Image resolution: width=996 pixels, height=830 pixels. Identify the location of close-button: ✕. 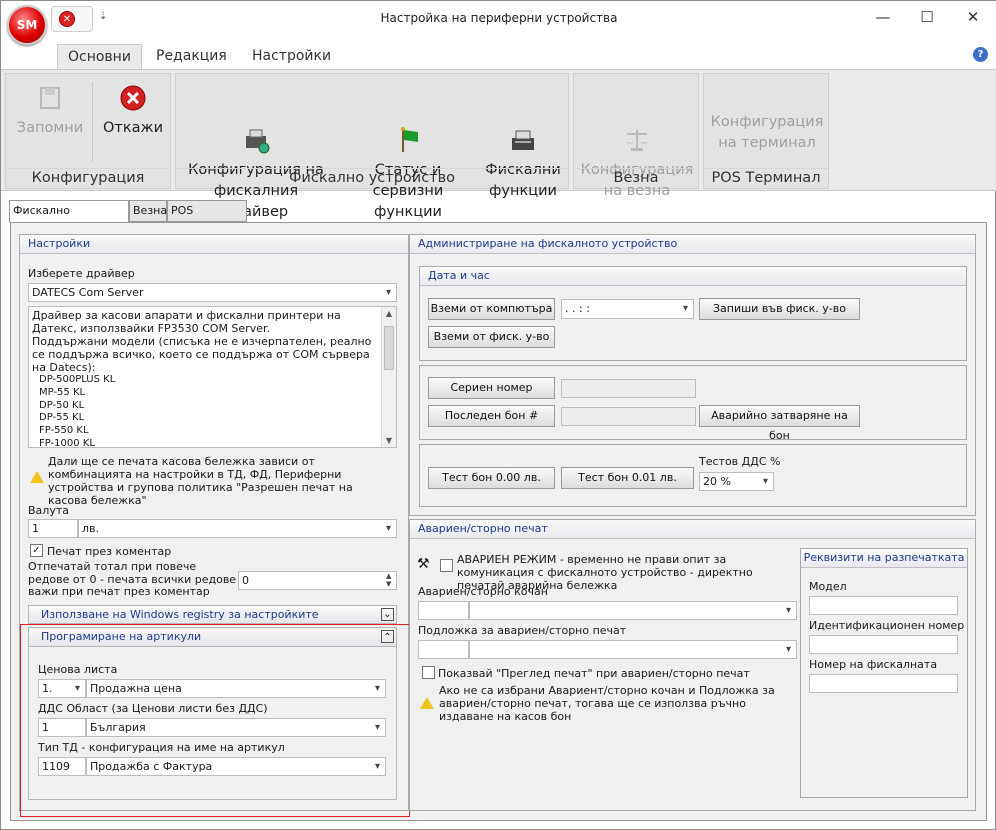
(973, 18).